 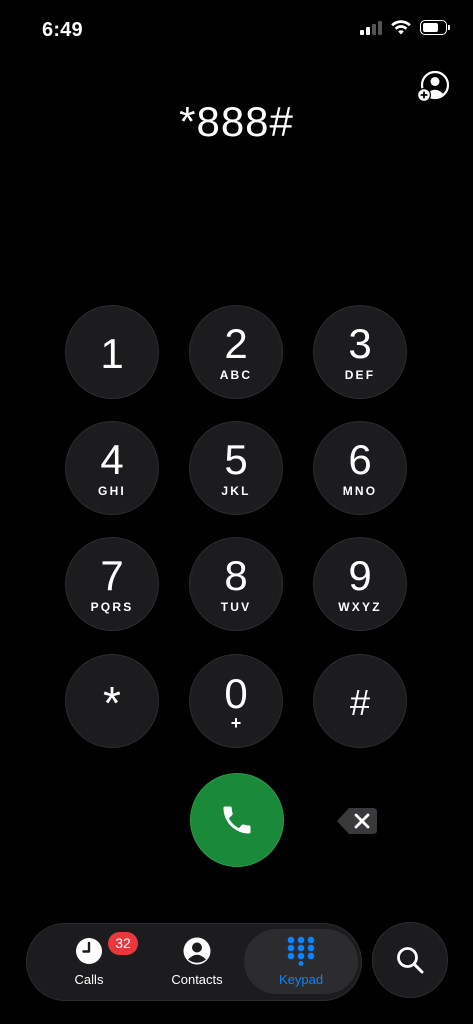 I want to click on keypad-key-5: 5 JKL, so click(x=236, y=468).